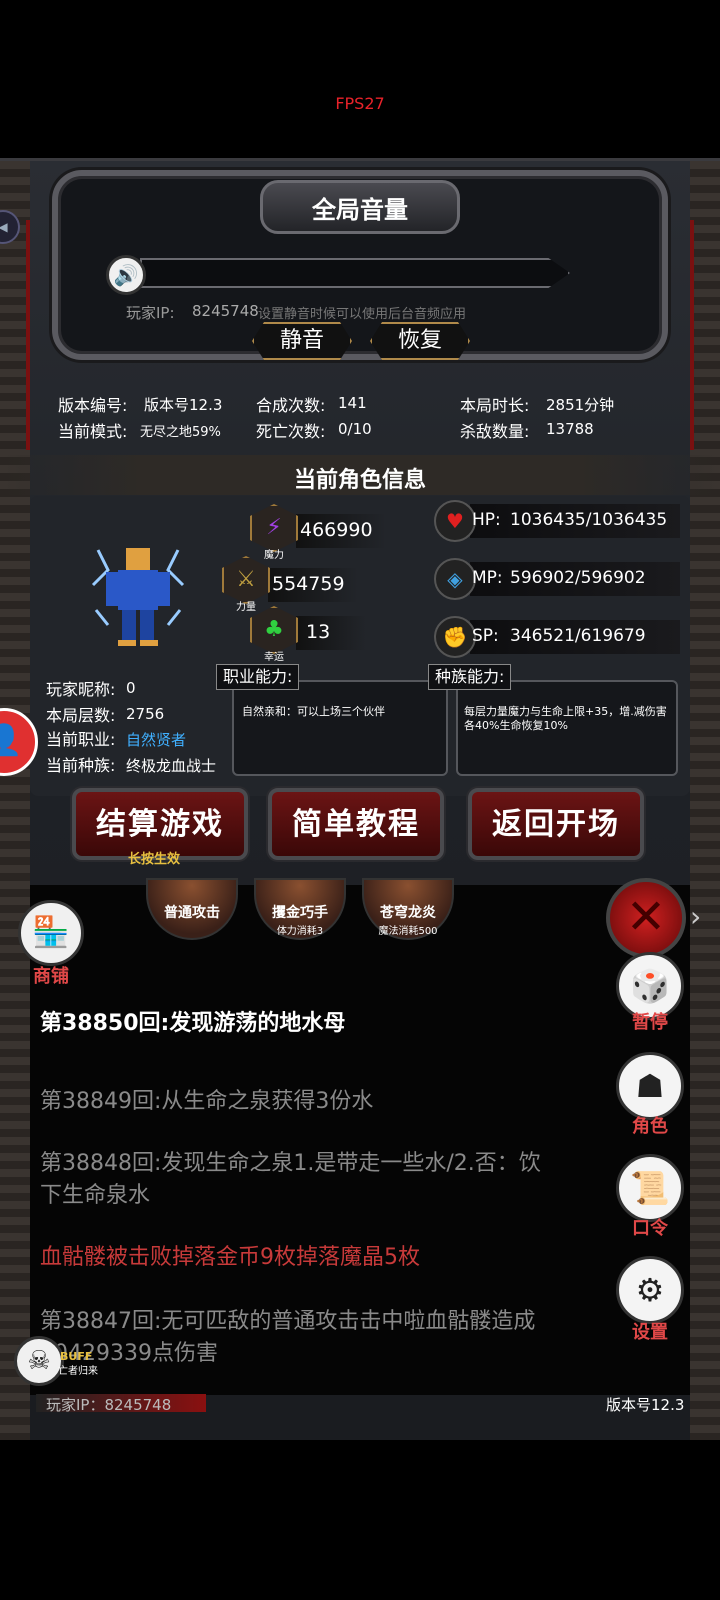 Image resolution: width=720 pixels, height=1600 pixels. I want to click on restore-button: 恢复, so click(420, 341).